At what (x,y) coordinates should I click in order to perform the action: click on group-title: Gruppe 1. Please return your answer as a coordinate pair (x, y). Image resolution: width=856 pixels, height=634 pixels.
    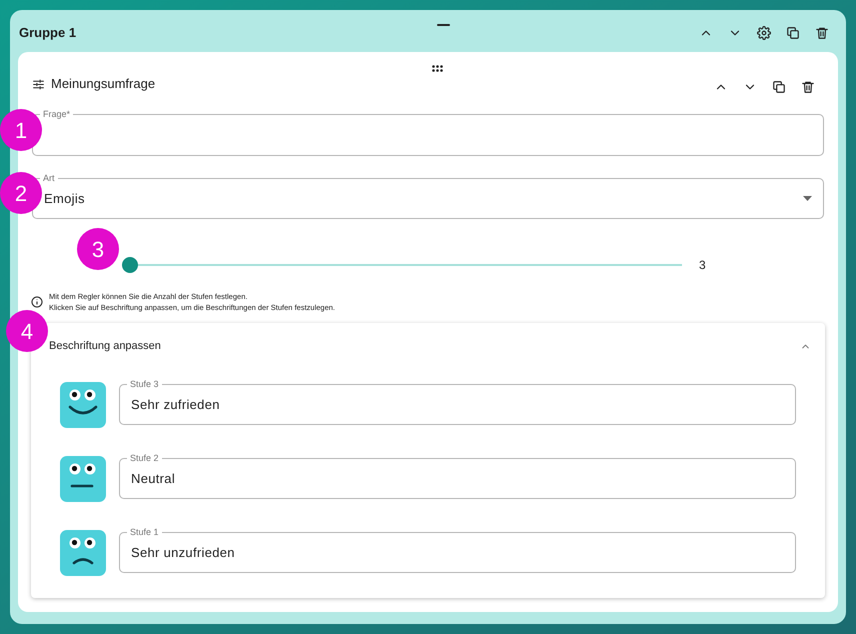
    Looking at the image, I should click on (47, 33).